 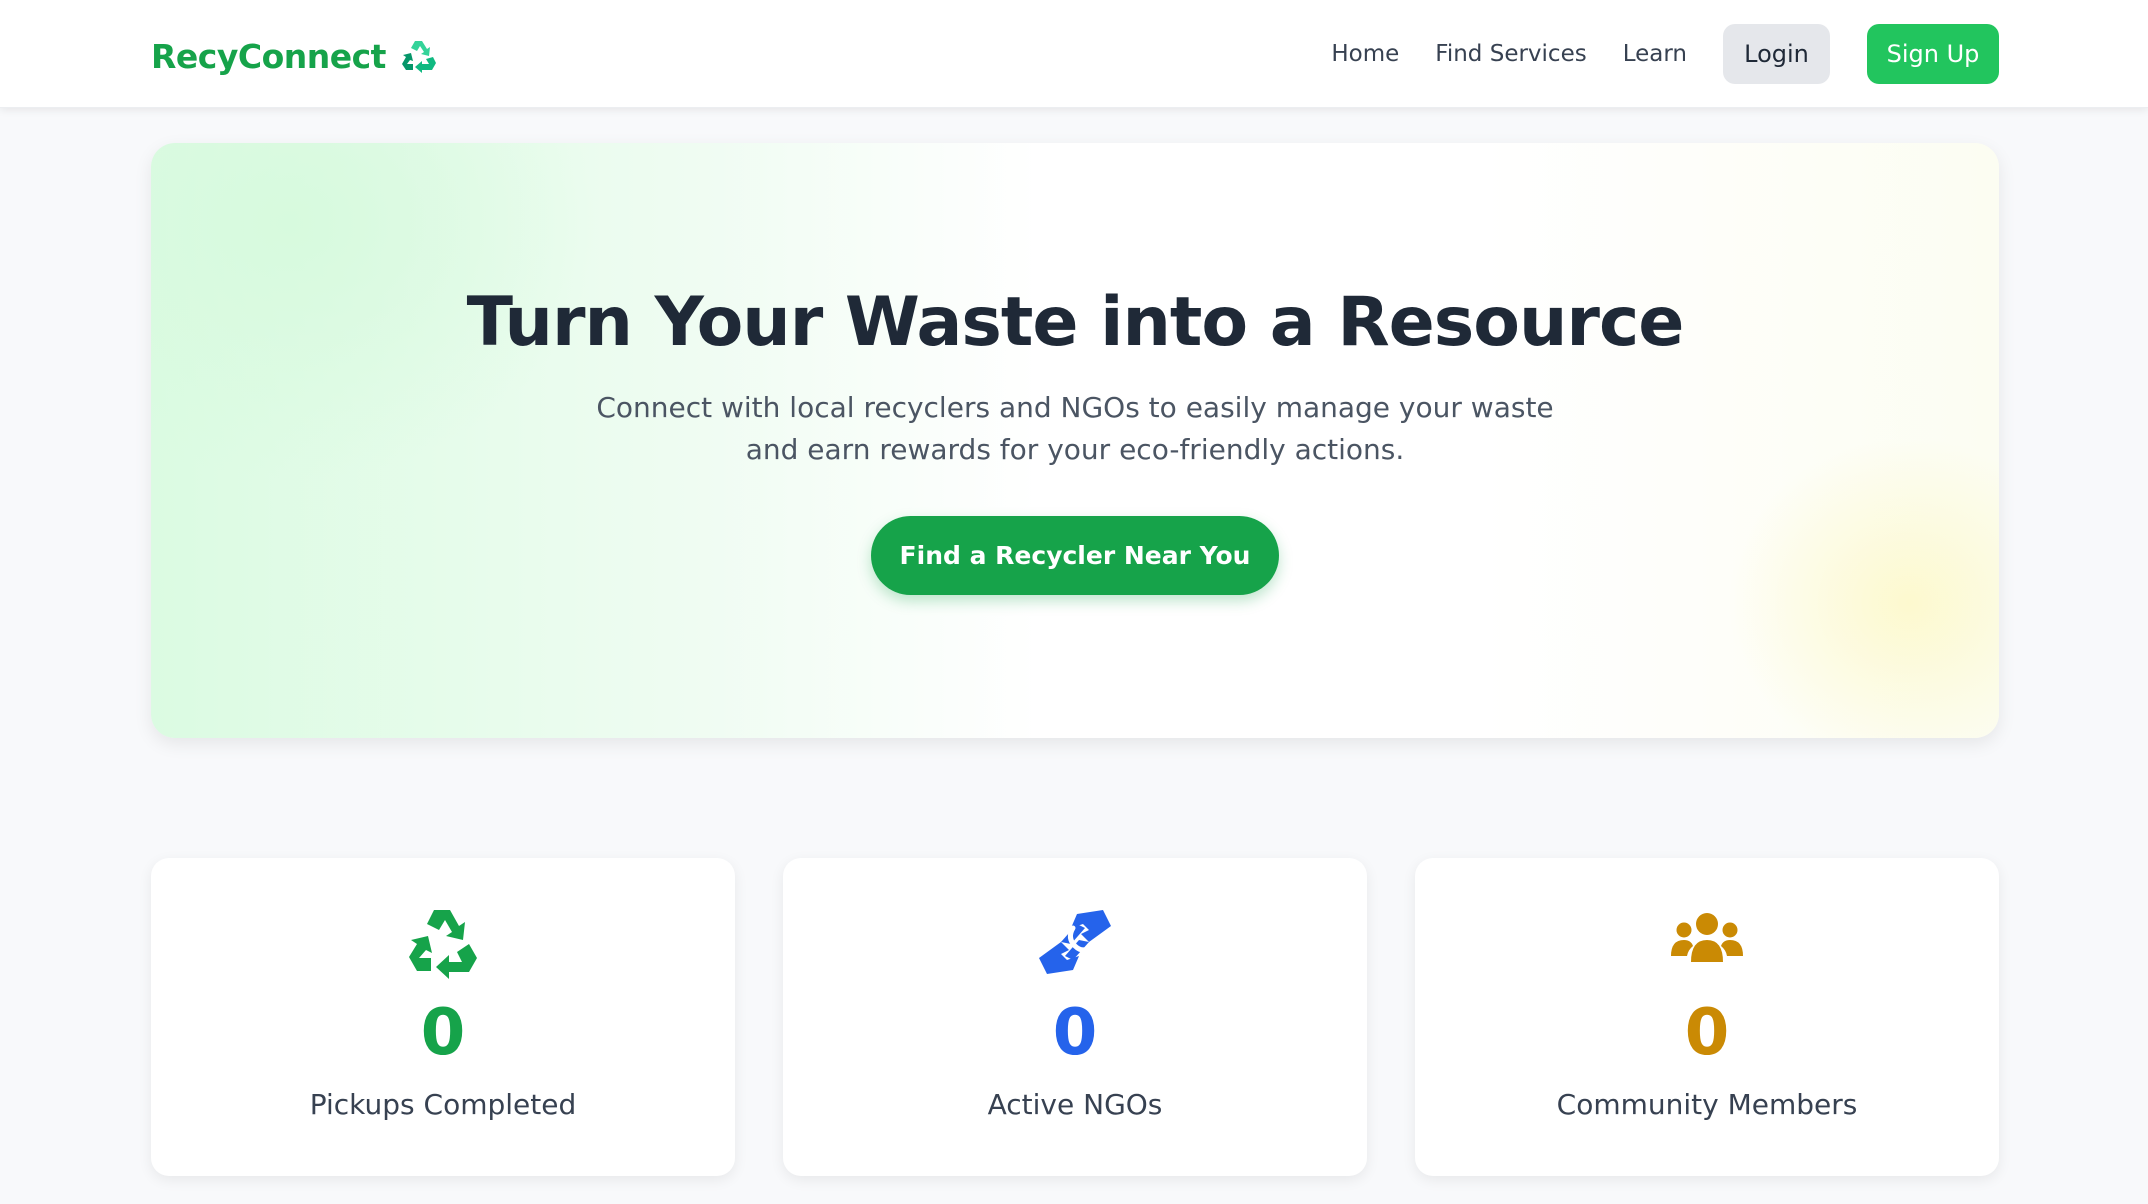 I want to click on stat-card-pickups: 0 Pickups Completed, so click(x=443, y=1017).